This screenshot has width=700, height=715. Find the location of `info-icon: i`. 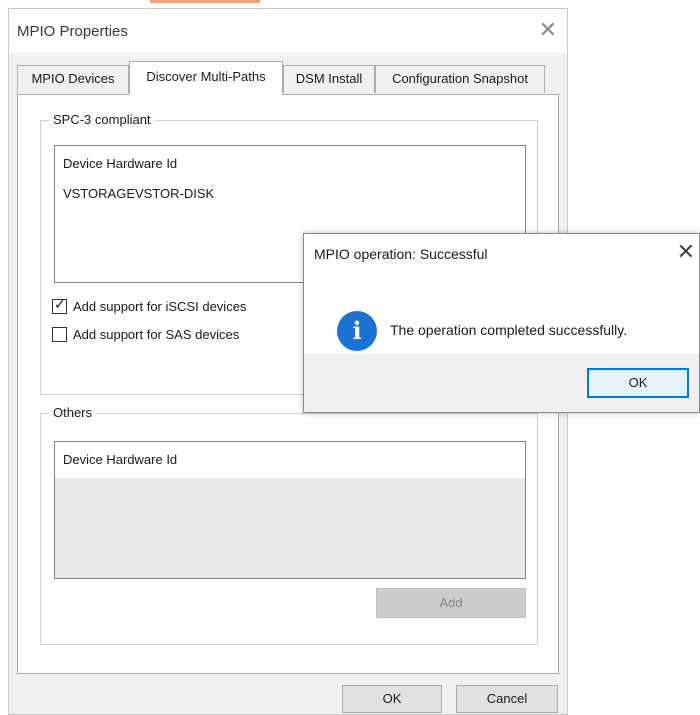

info-icon: i is located at coordinates (357, 331).